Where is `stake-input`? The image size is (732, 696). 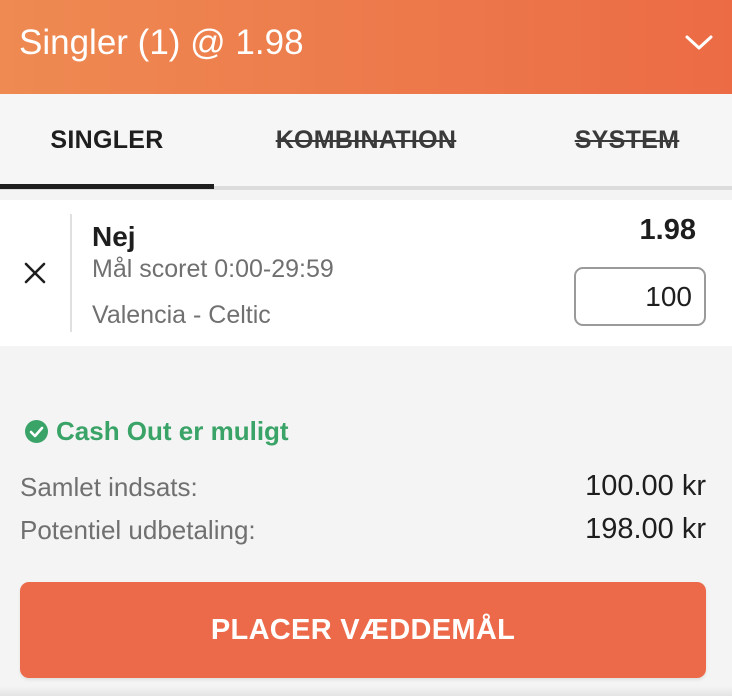
stake-input is located at coordinates (640, 296).